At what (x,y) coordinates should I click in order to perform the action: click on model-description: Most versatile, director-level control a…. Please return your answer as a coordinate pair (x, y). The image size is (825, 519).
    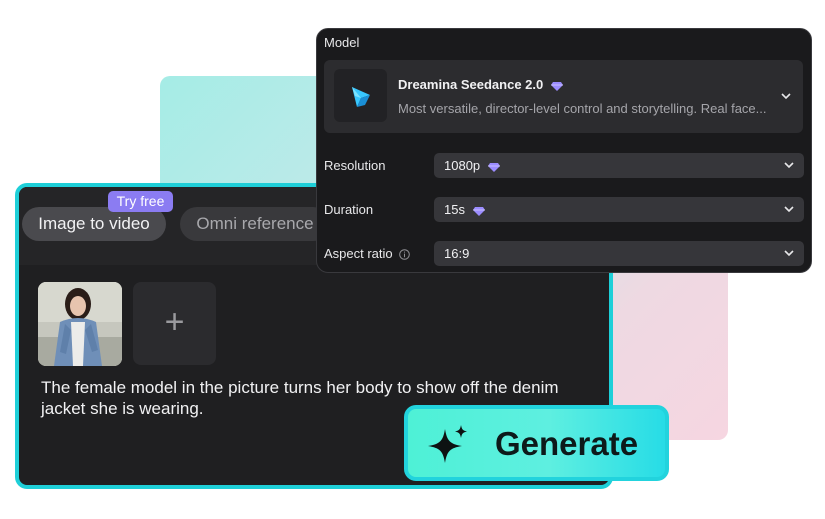
    Looking at the image, I should click on (582, 108).